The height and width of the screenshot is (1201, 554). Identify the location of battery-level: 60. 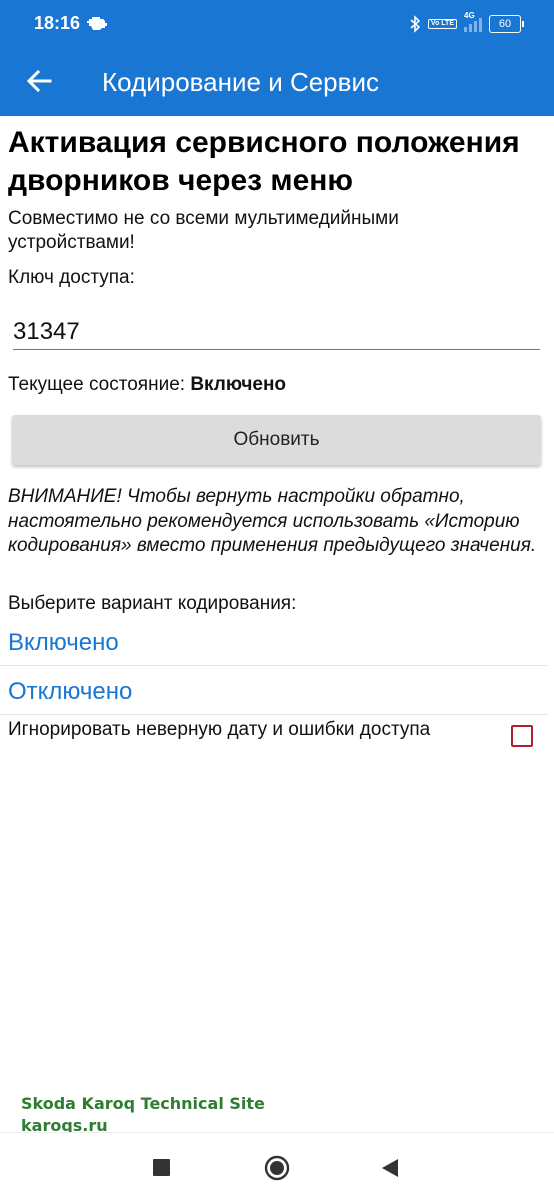
(505, 24).